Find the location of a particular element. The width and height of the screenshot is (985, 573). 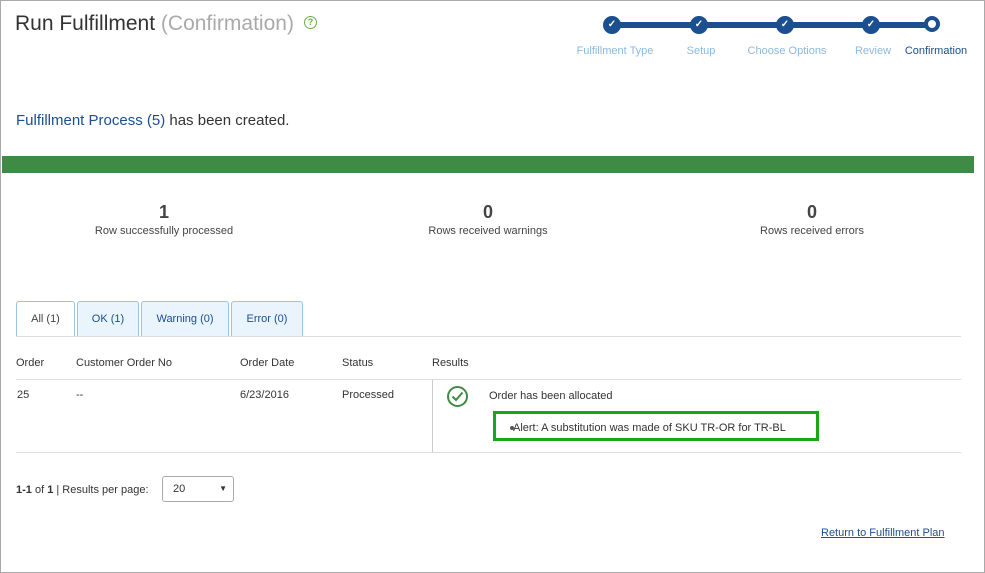

column-header-customer-order-no: Customer Order No is located at coordinates (124, 363).